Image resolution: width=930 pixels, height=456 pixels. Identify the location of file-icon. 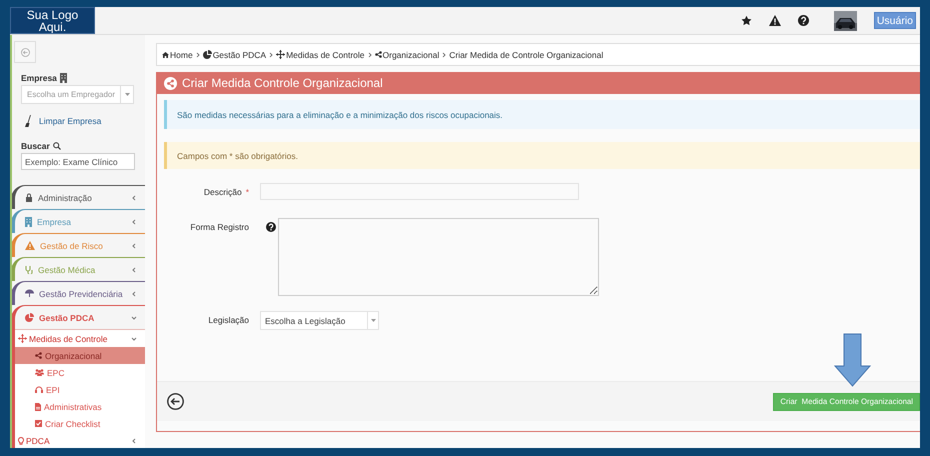
(38, 406).